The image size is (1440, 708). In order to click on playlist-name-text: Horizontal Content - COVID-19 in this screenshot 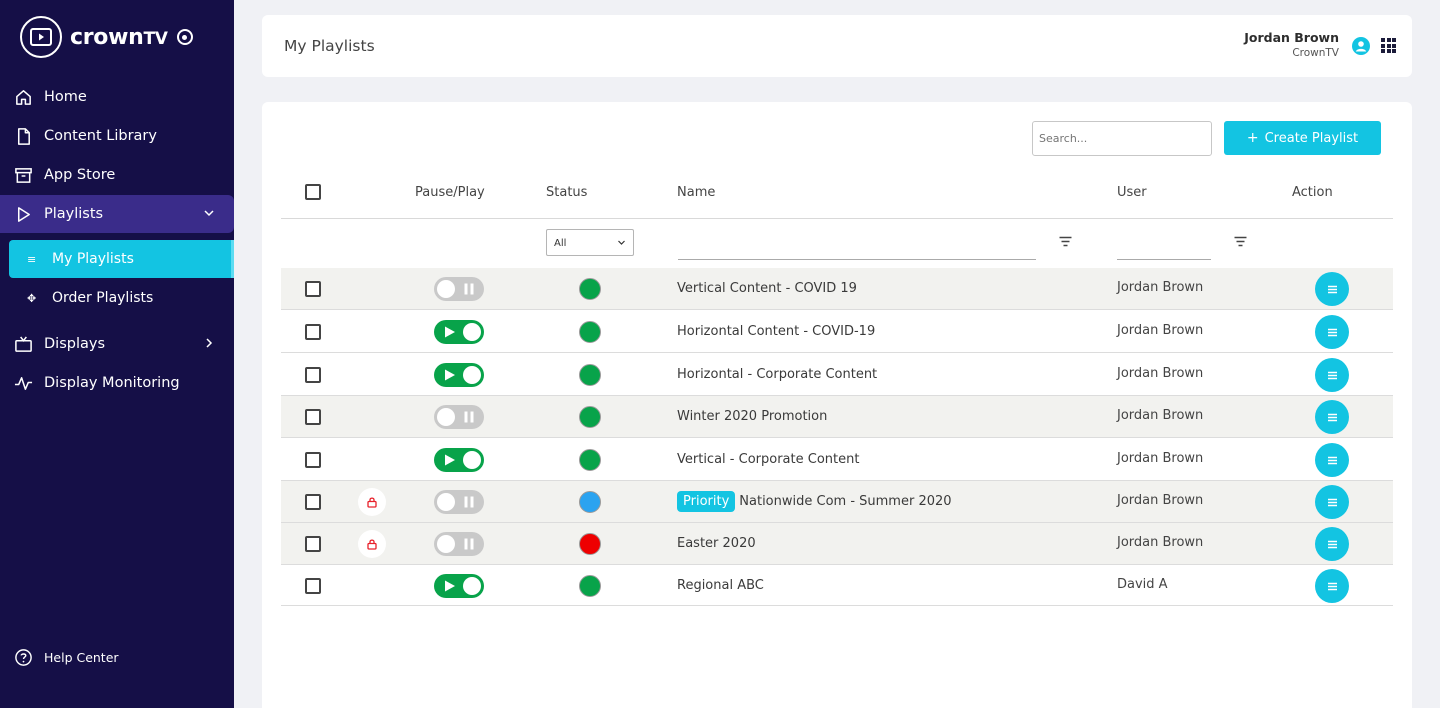, I will do `click(776, 331)`.